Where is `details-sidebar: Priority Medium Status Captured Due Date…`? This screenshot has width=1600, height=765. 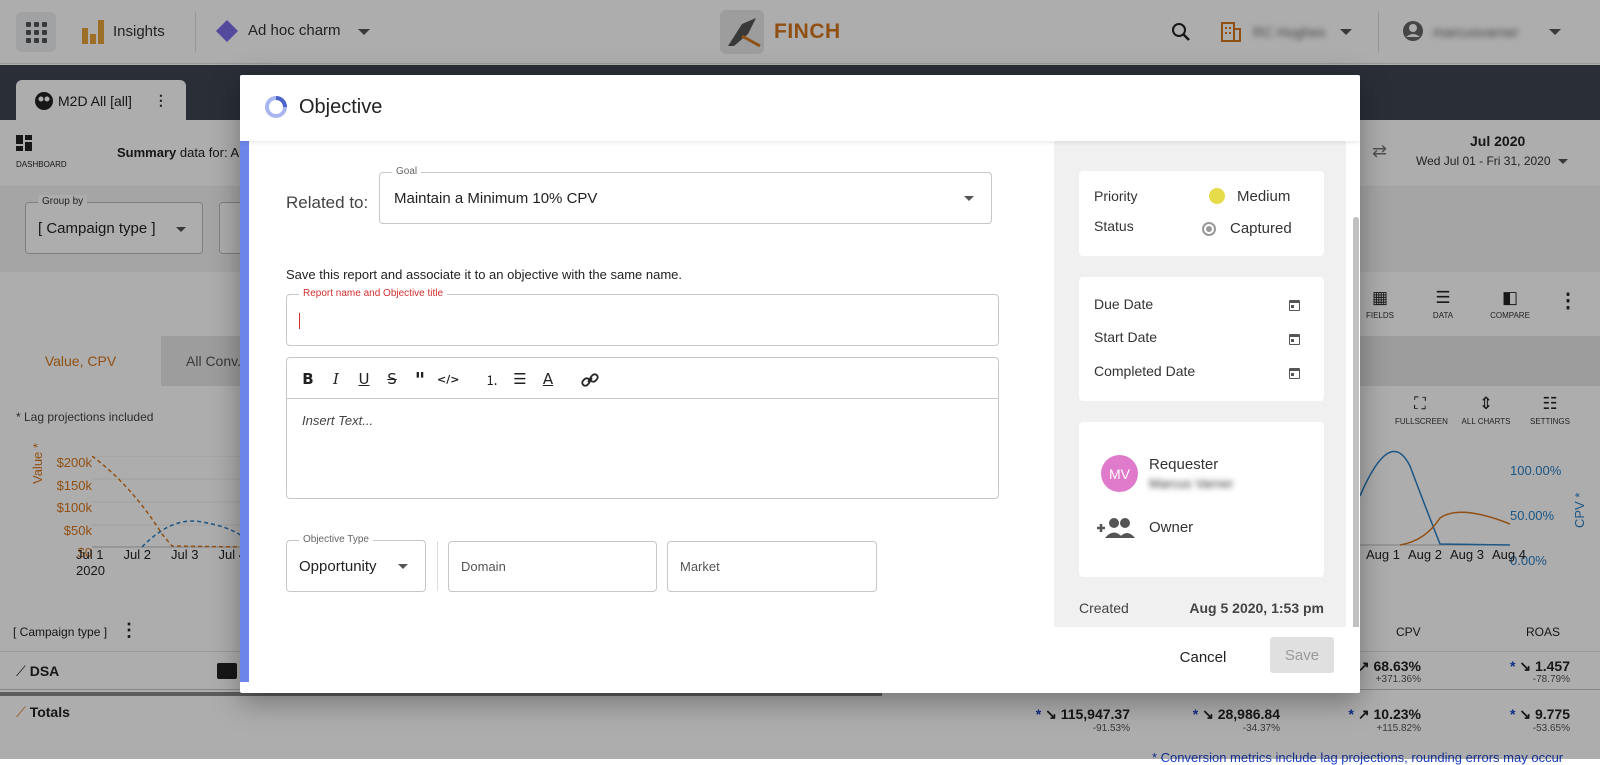
details-sidebar: Priority Medium Status Captured Due Date… is located at coordinates (1200, 417).